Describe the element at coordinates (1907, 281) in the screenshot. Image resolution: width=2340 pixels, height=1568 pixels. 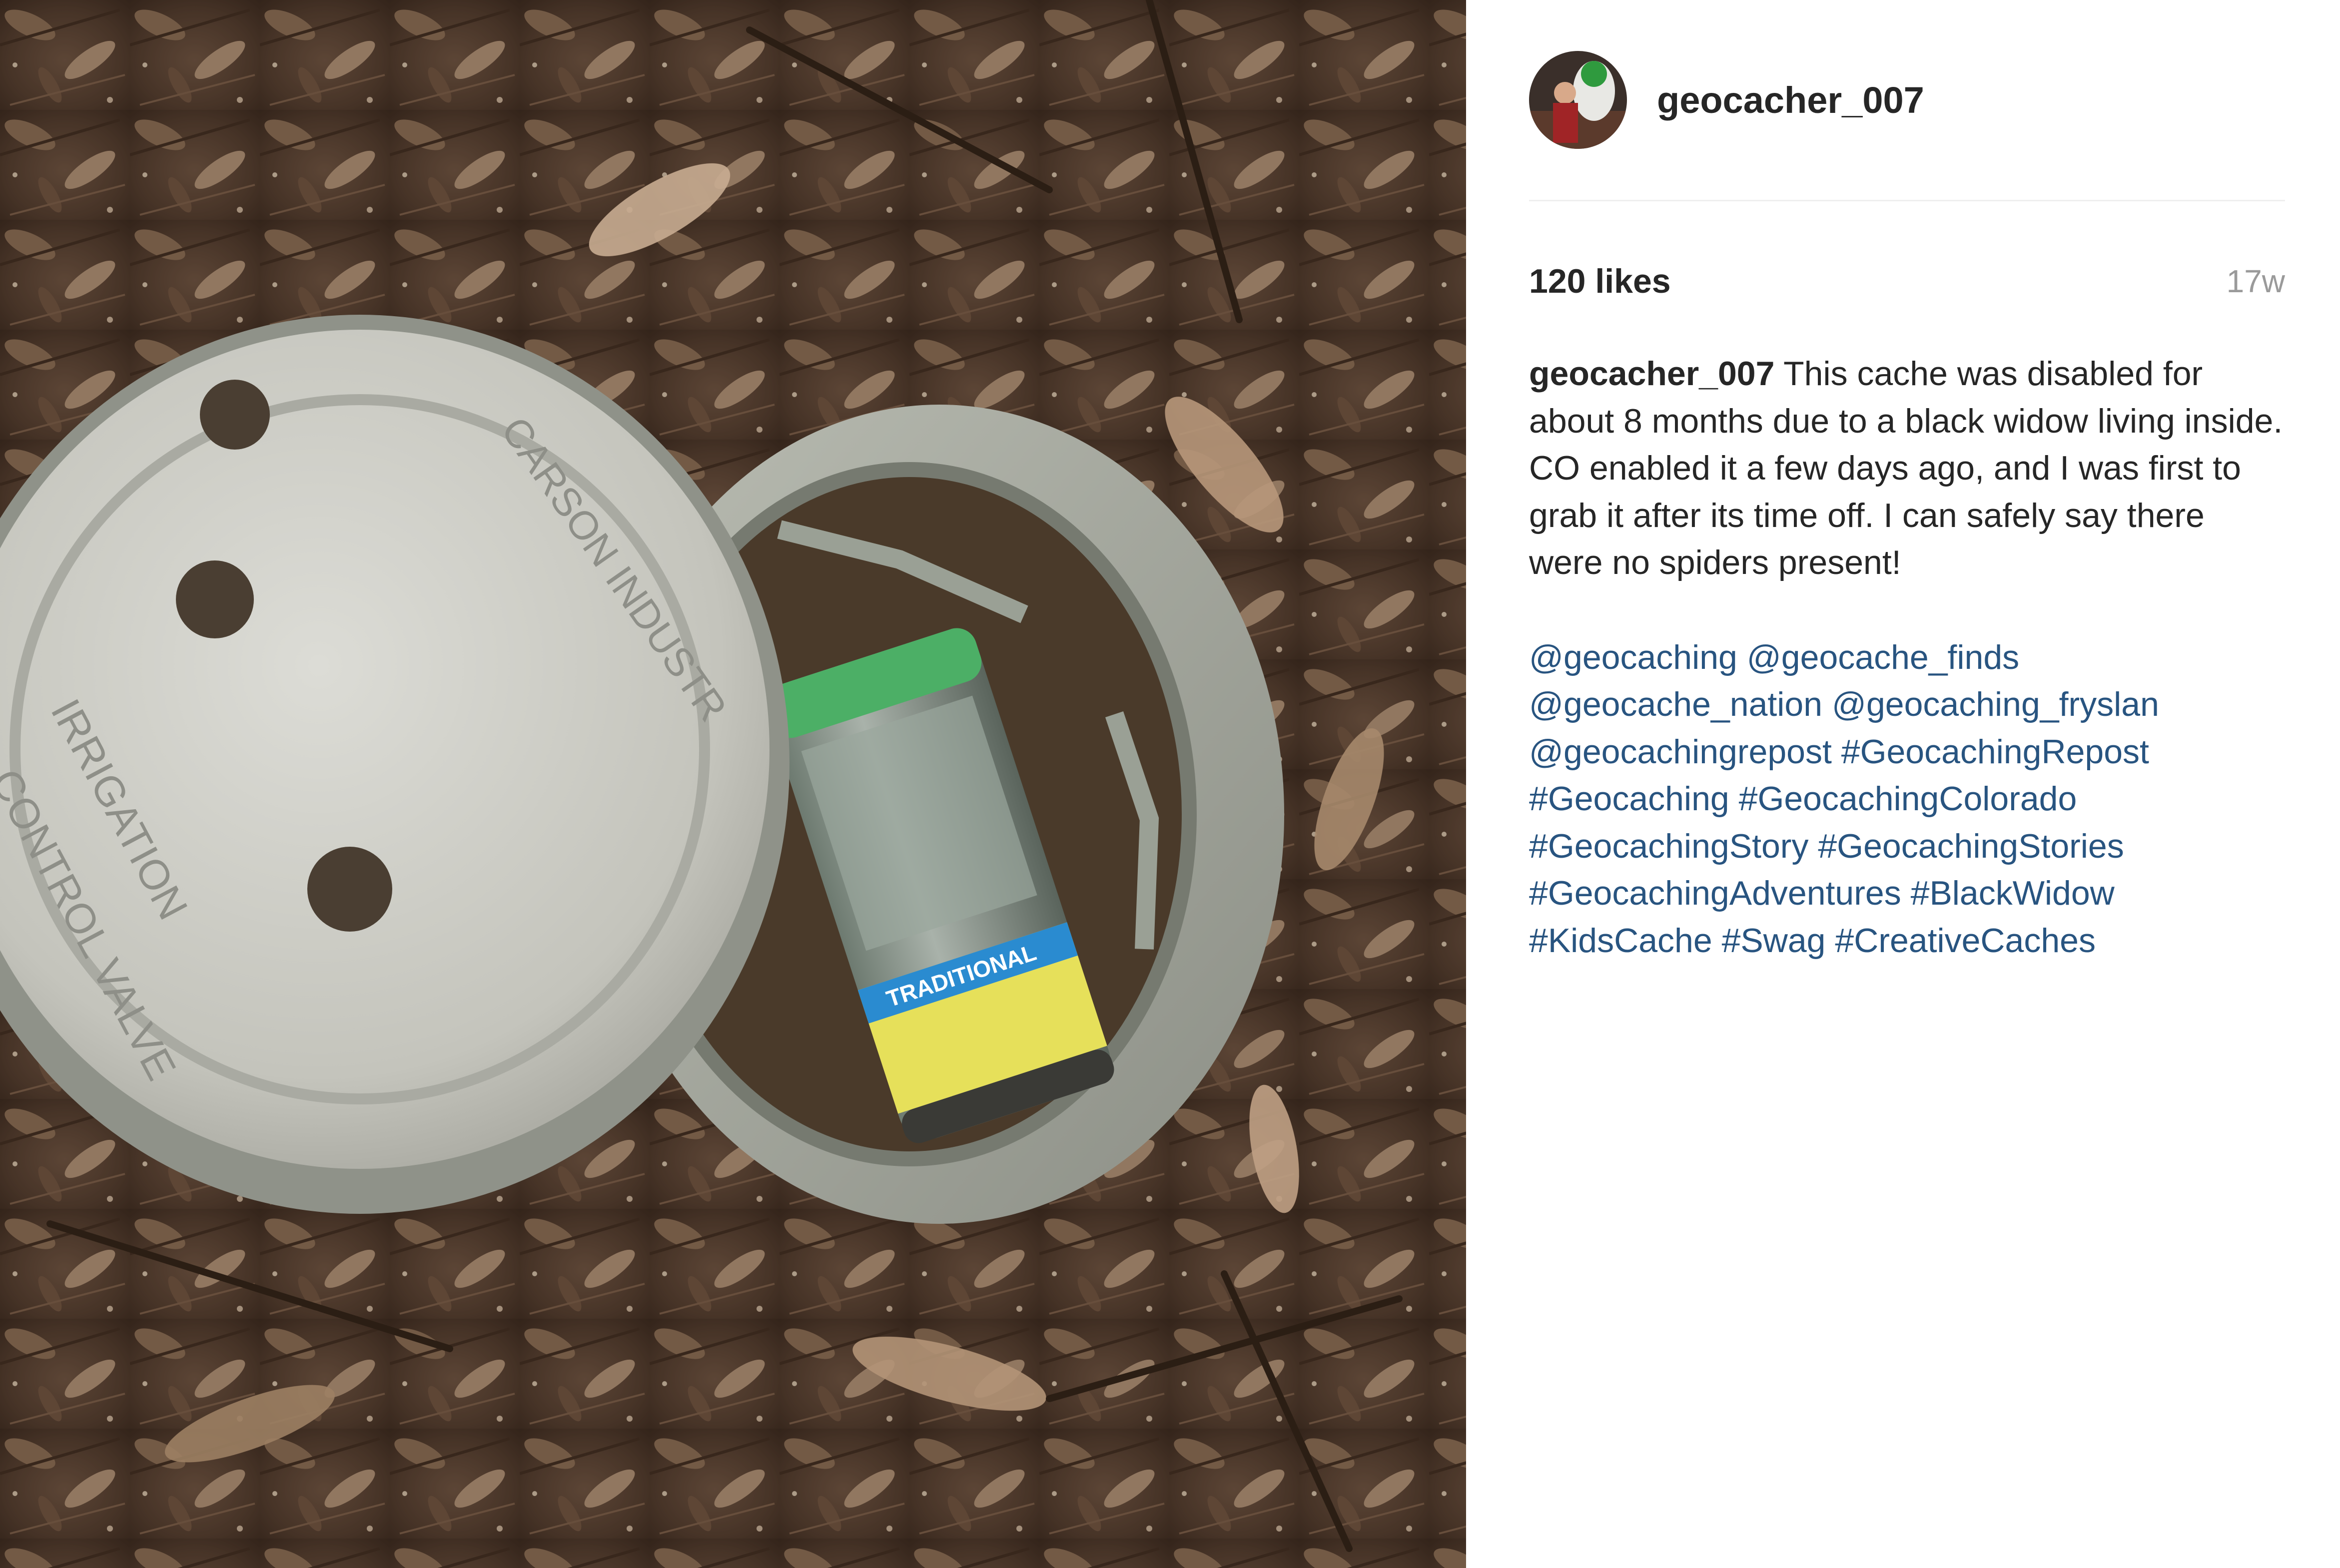
I see `post-meta: 120 likes 17w` at that location.